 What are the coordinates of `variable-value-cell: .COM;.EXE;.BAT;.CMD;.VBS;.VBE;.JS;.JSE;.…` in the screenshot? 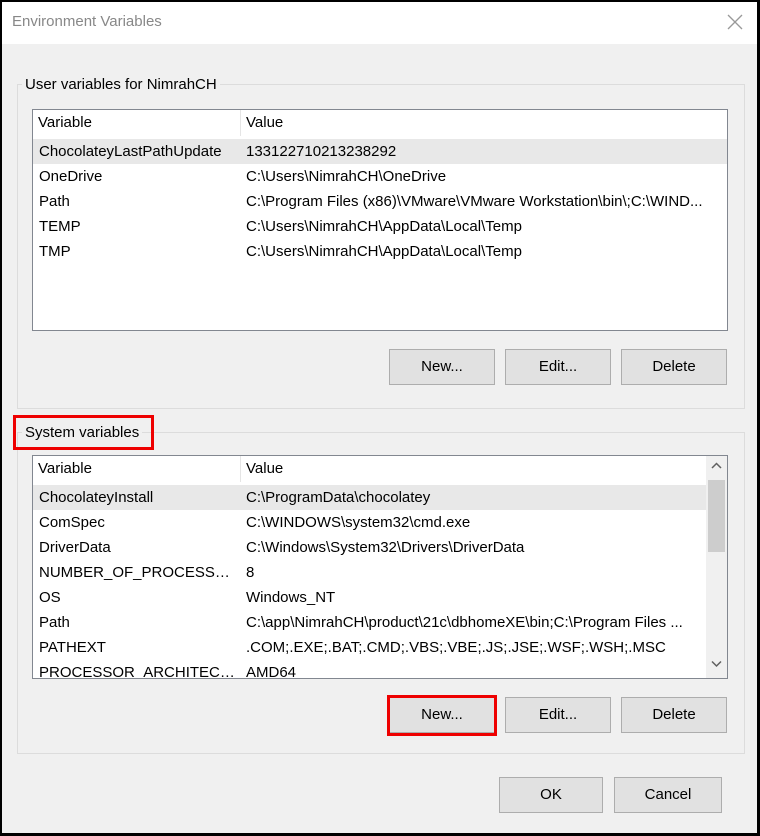 It's located at (456, 647).